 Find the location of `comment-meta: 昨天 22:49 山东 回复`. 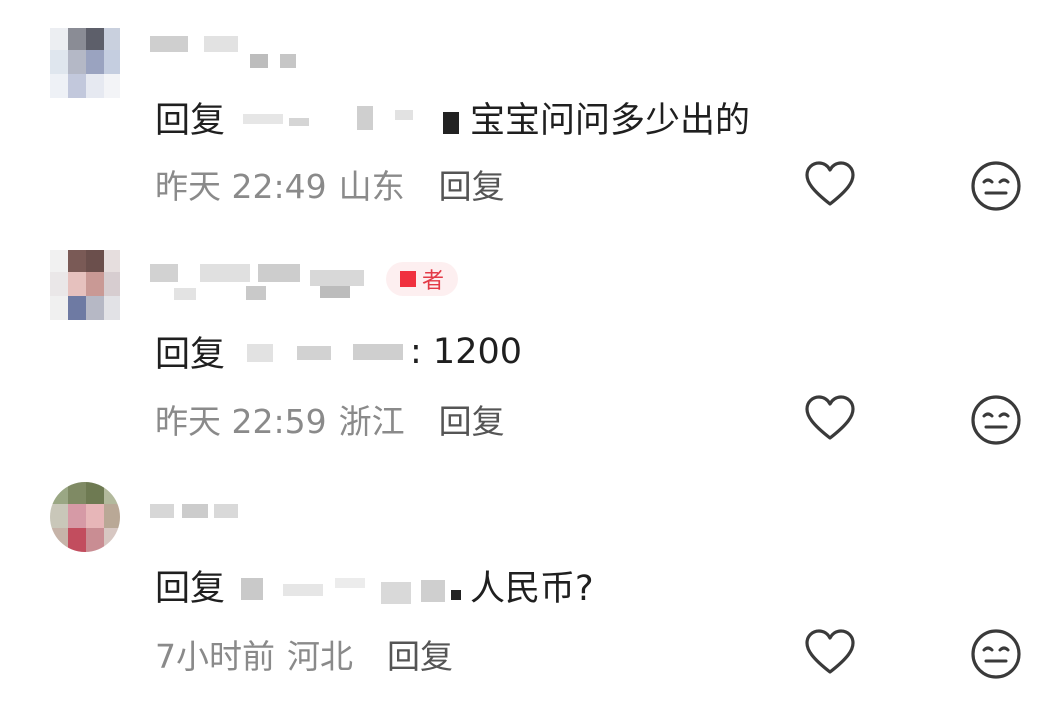

comment-meta: 昨天 22:49 山东 回复 is located at coordinates (330, 184).